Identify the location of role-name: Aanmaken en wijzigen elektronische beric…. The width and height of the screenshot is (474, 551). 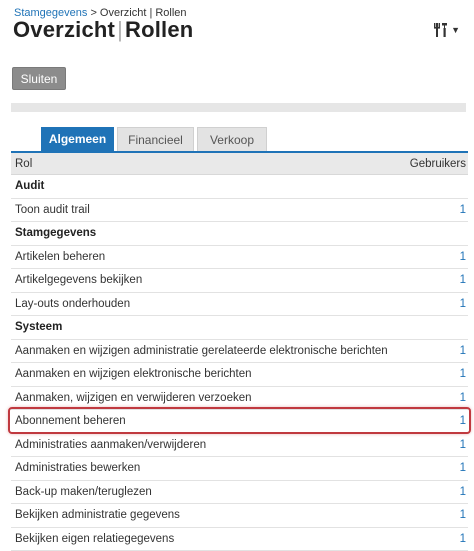
(207, 374).